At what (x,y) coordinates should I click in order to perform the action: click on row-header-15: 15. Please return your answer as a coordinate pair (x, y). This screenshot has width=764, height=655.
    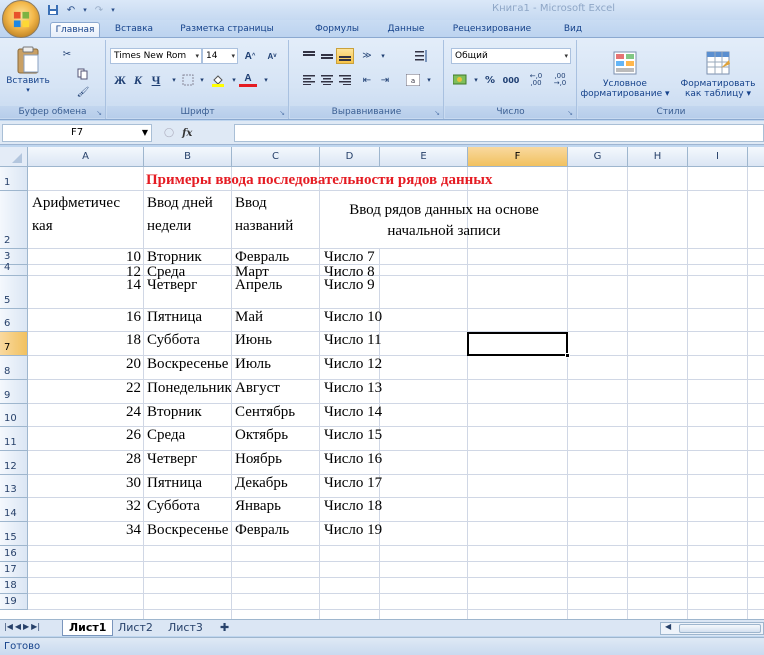
    Looking at the image, I should click on (14, 534).